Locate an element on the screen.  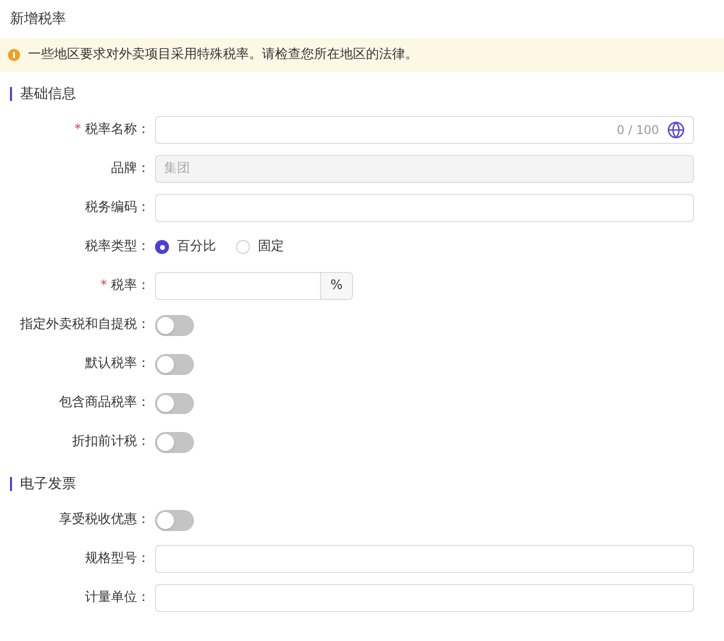
field-label: 默认税率： is located at coordinates (117, 364).